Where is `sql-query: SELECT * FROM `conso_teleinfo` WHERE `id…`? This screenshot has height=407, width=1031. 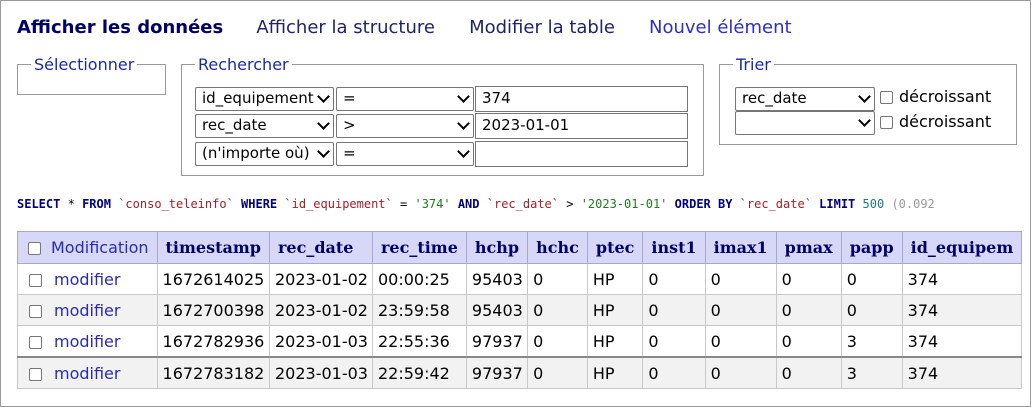
sql-query: SELECT * FROM `conso_teleinfo` WHERE `id… is located at coordinates (476, 204).